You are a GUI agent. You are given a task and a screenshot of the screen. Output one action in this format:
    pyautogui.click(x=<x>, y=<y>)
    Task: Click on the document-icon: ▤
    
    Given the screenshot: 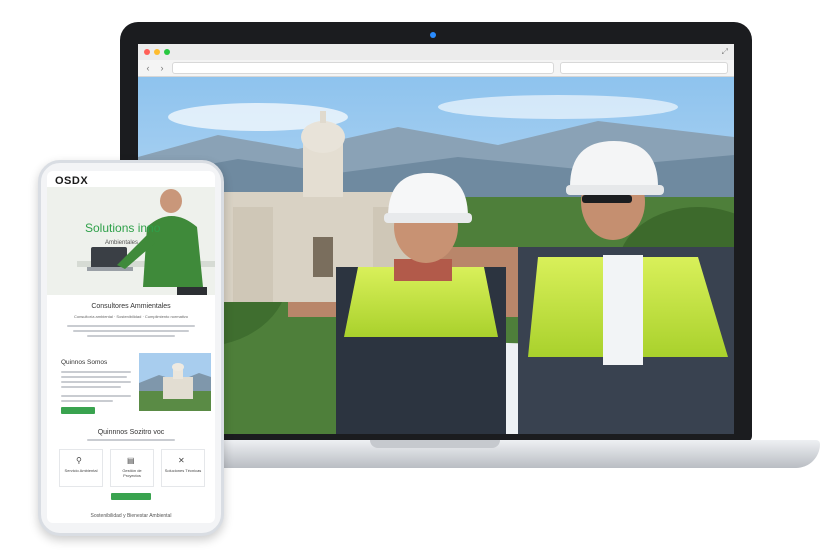 What is the action you would take?
    pyautogui.click(x=131, y=460)
    